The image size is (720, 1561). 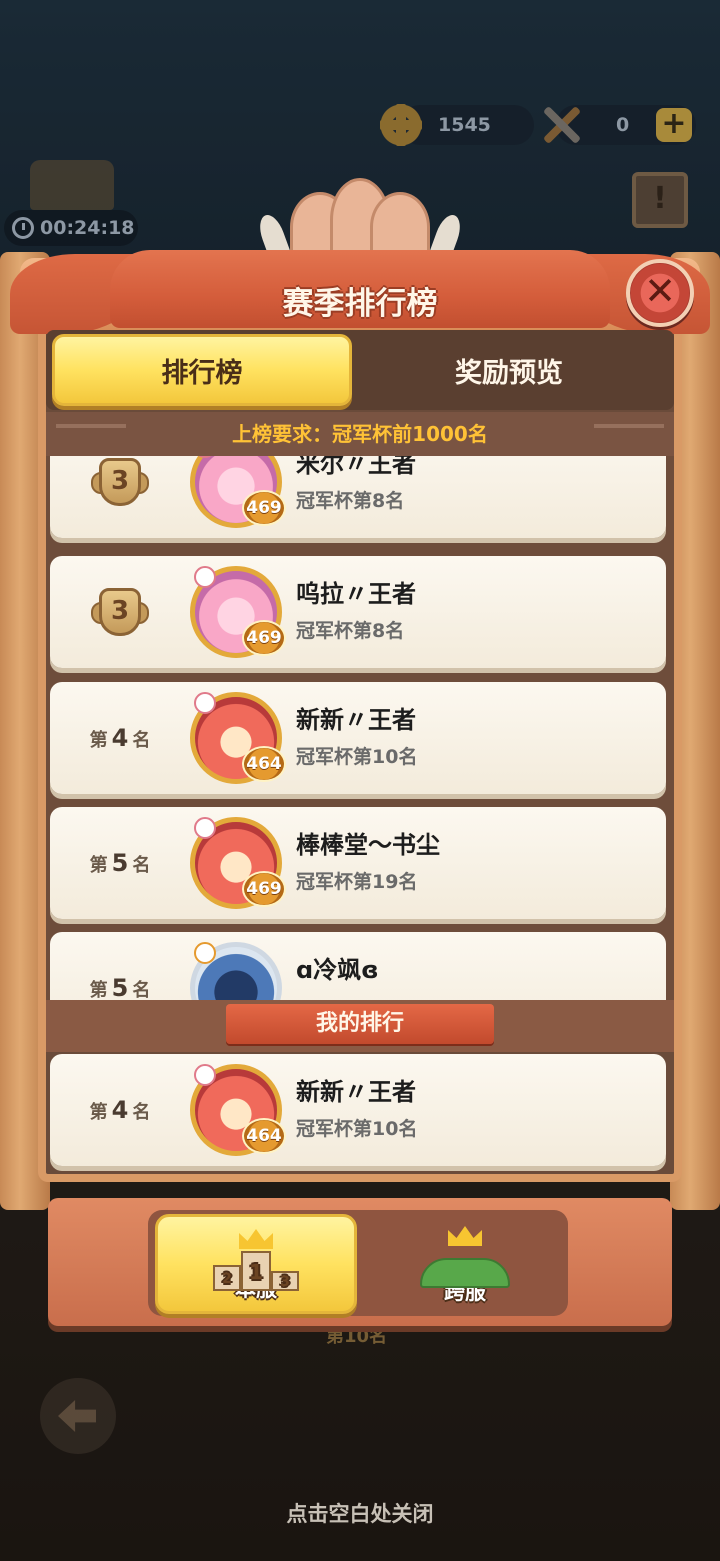 What do you see at coordinates (360, 217) in the screenshot?
I see `panel-crest` at bounding box center [360, 217].